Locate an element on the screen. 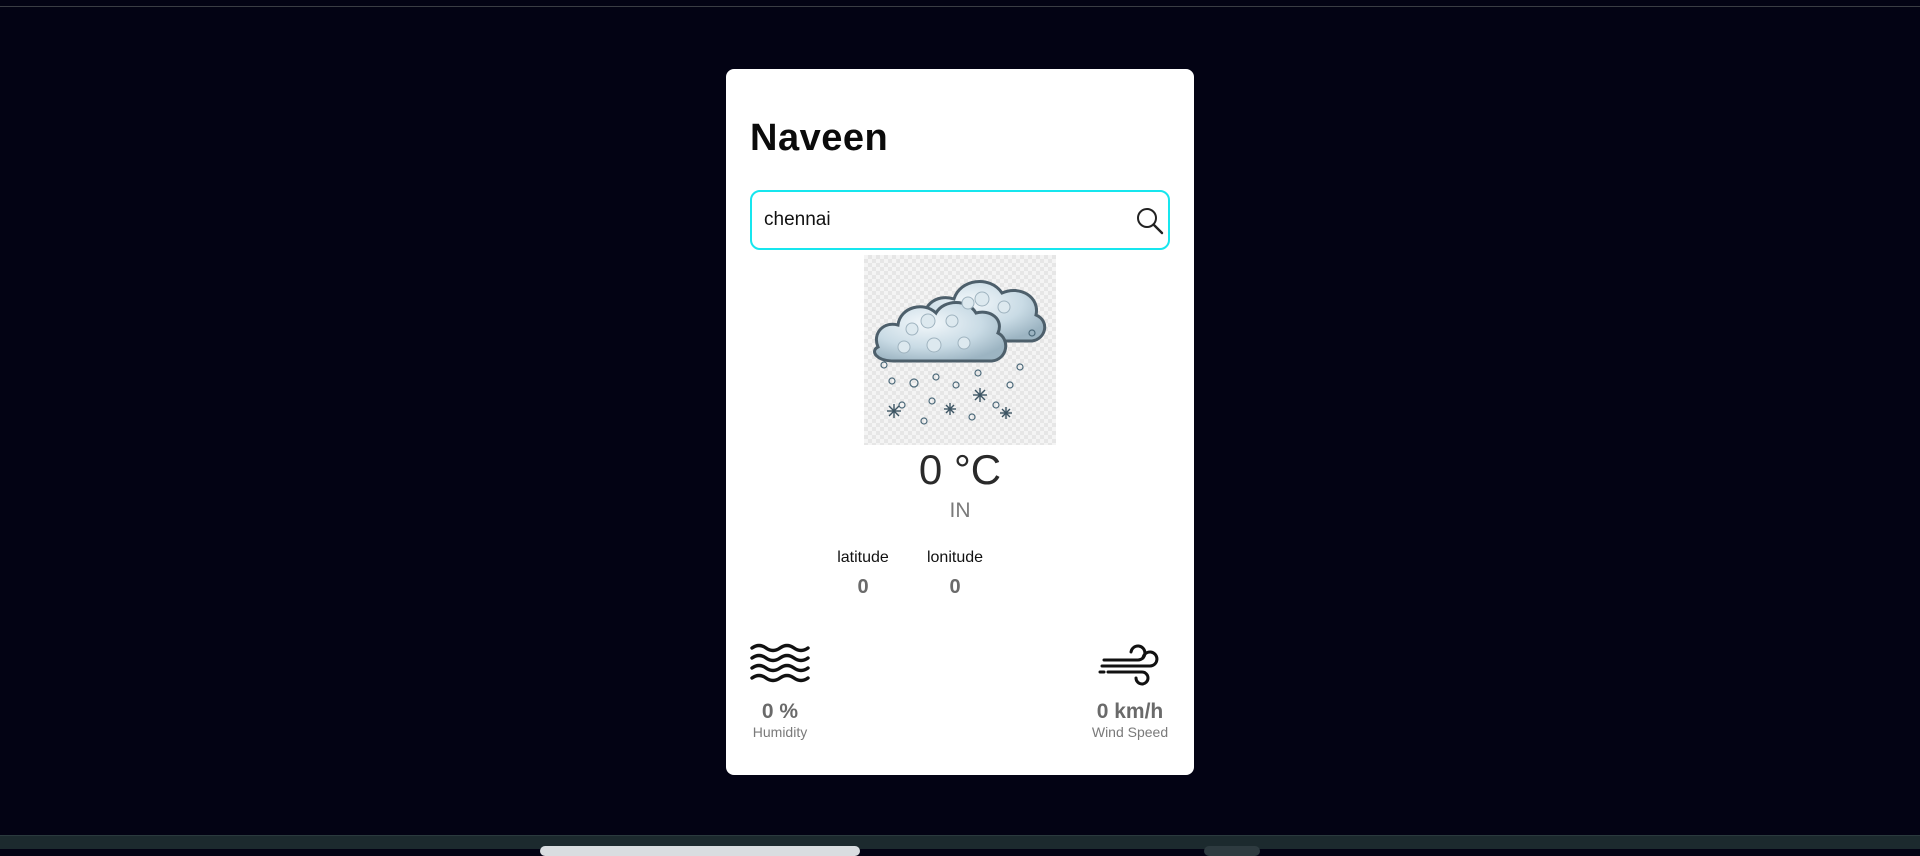 The image size is (1920, 856). app-title: Naveen is located at coordinates (819, 138).